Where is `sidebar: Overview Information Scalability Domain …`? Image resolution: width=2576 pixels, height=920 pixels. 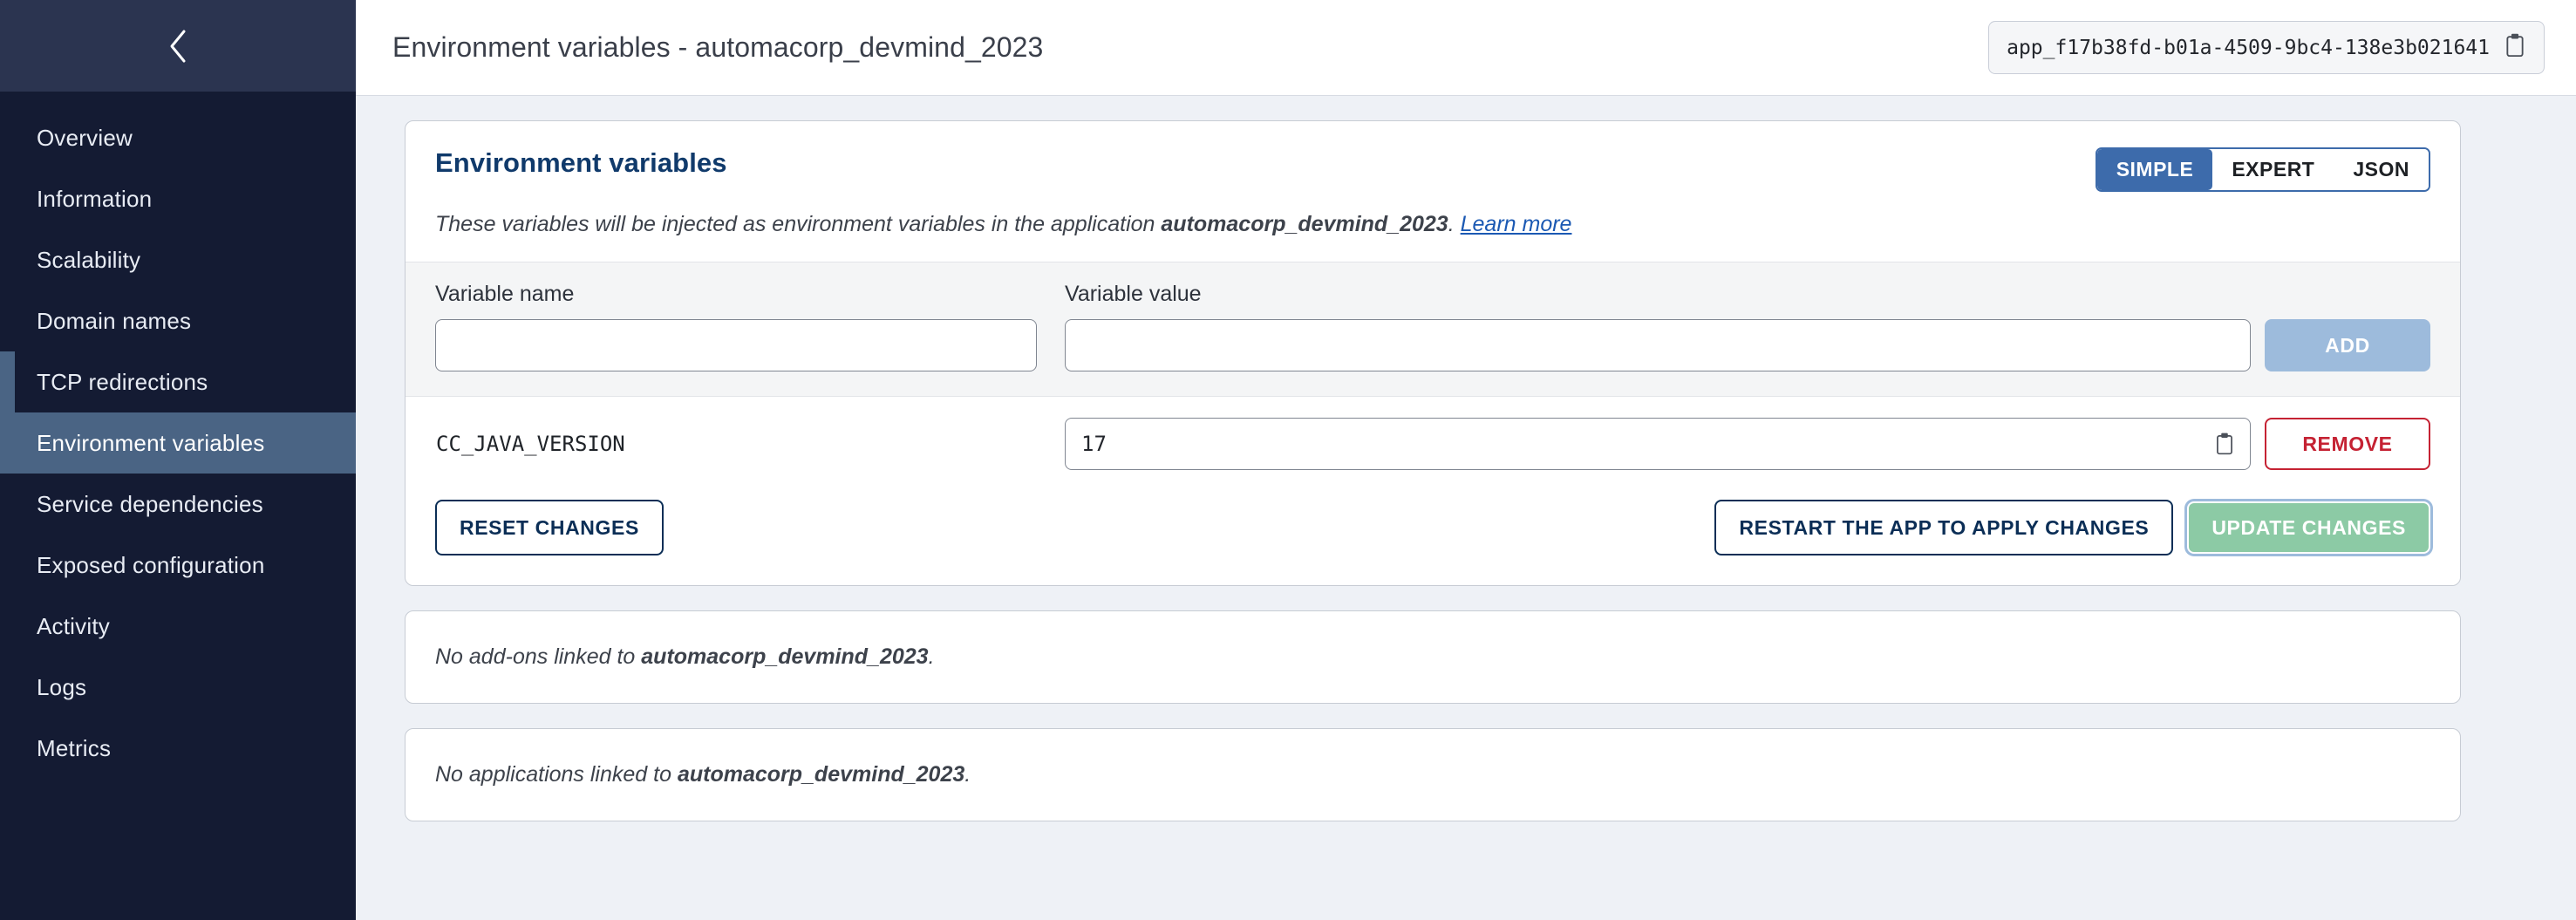 sidebar: Overview Information Scalability Domain … is located at coordinates (178, 460).